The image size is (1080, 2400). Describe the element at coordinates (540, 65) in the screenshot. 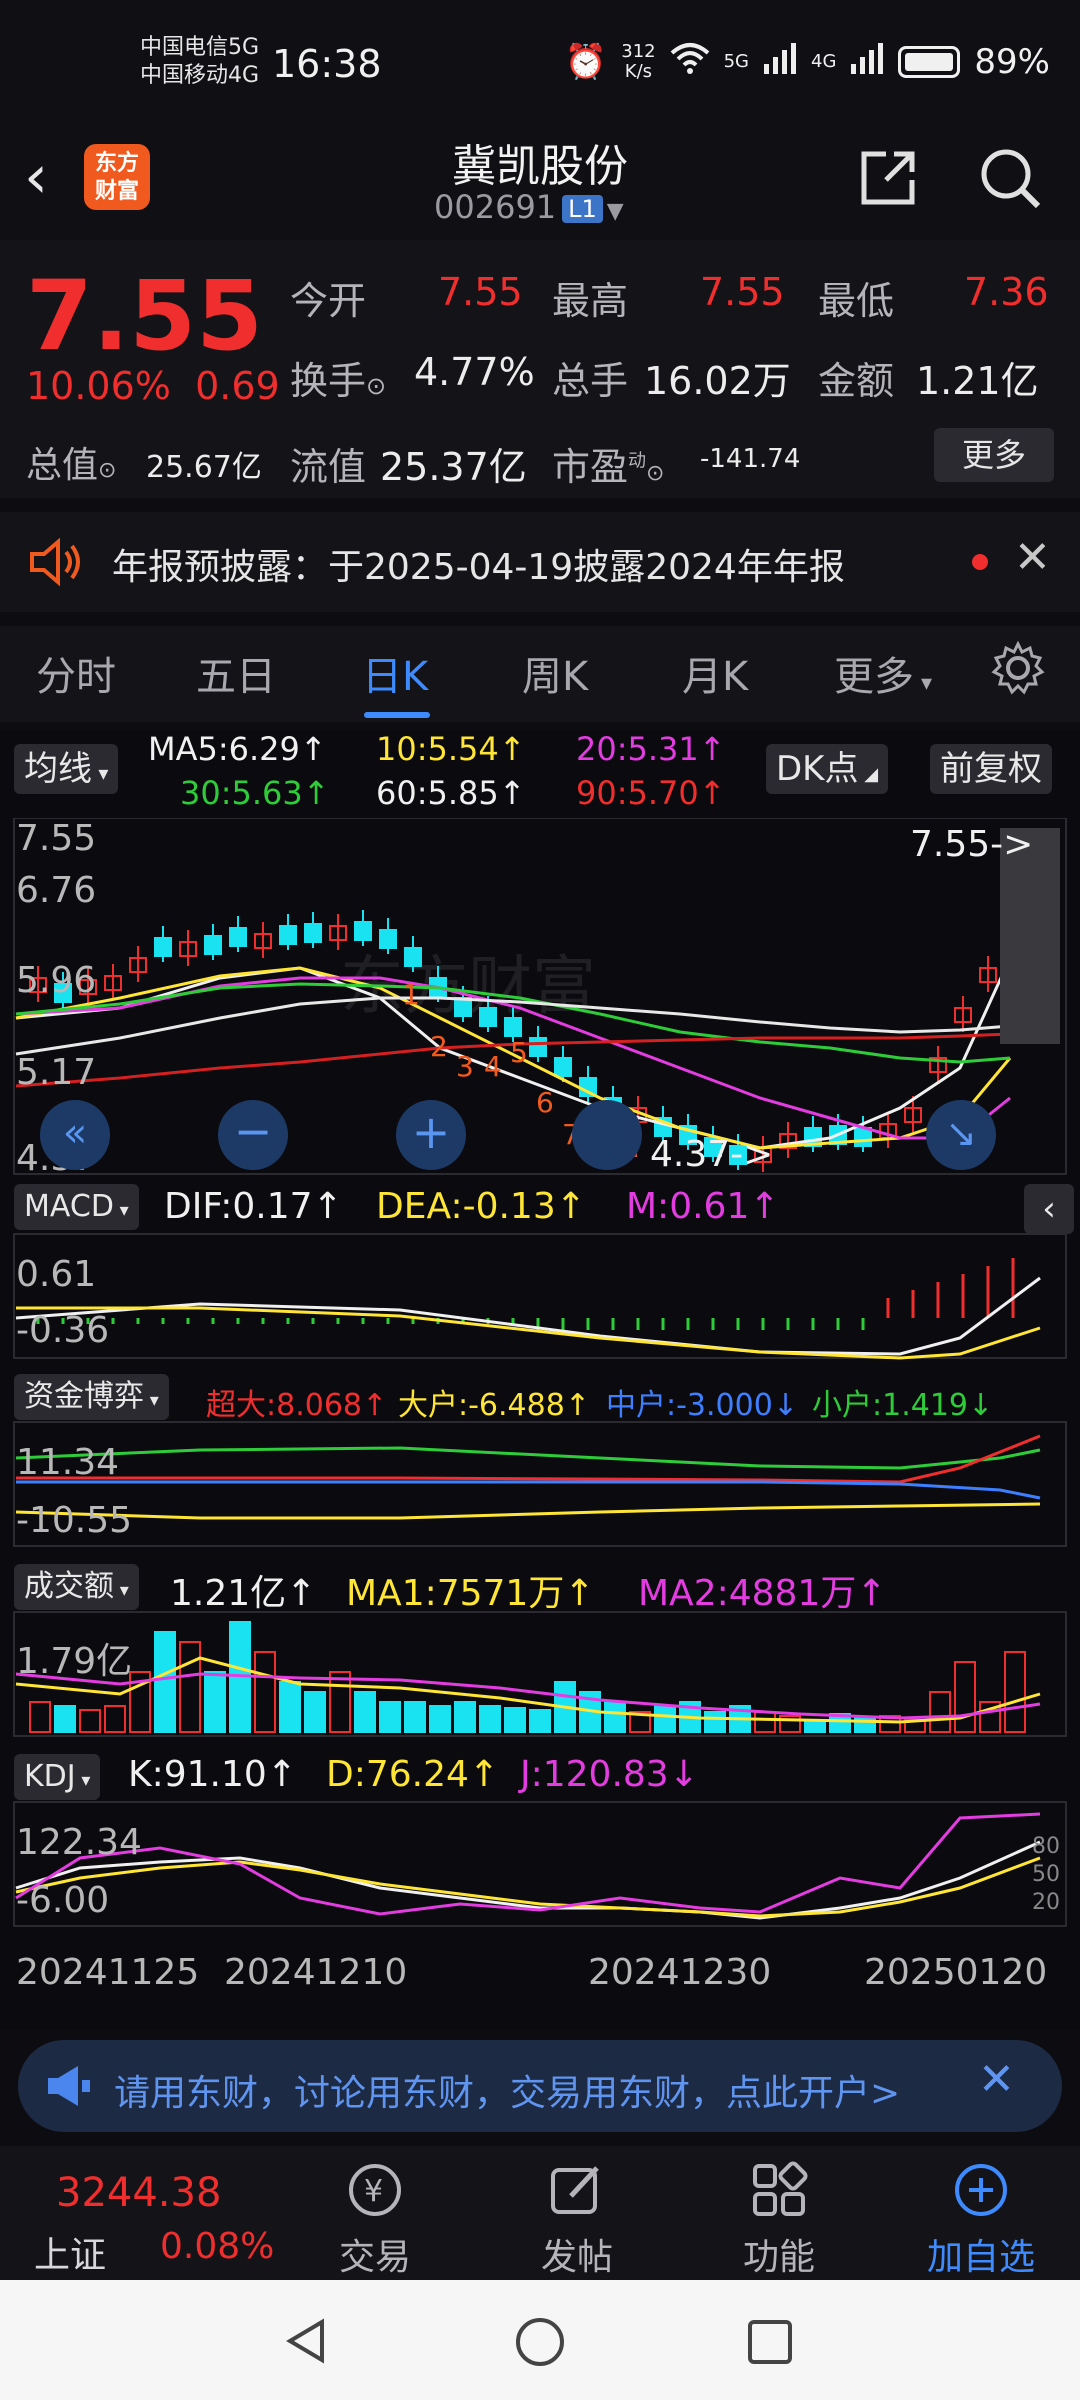

I see `status-bar: 中国电信5G 中国移动4G 16:38 ⏰ 312 K/s 5G 4G 89%` at that location.